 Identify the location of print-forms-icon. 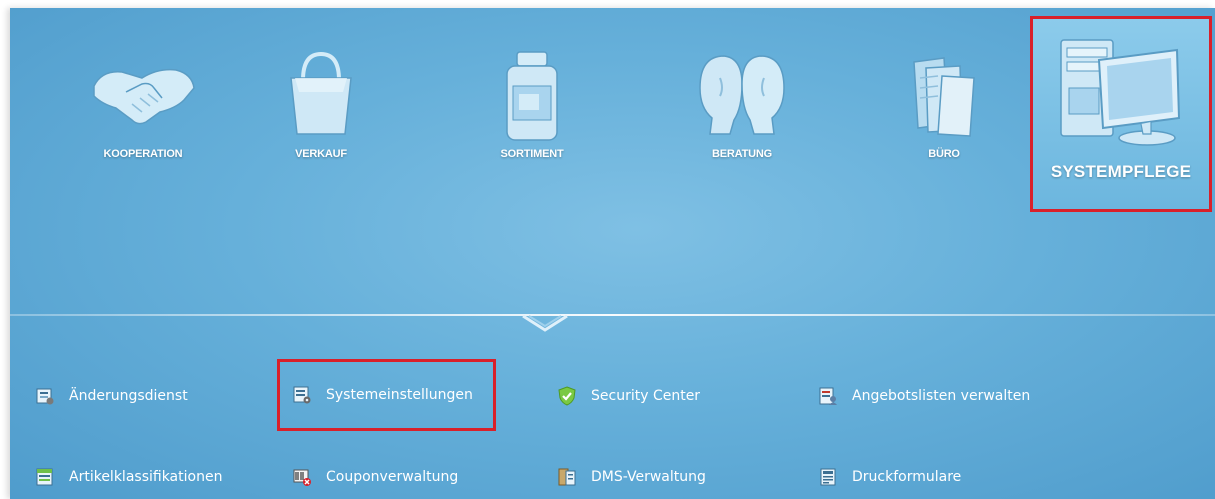
(828, 477).